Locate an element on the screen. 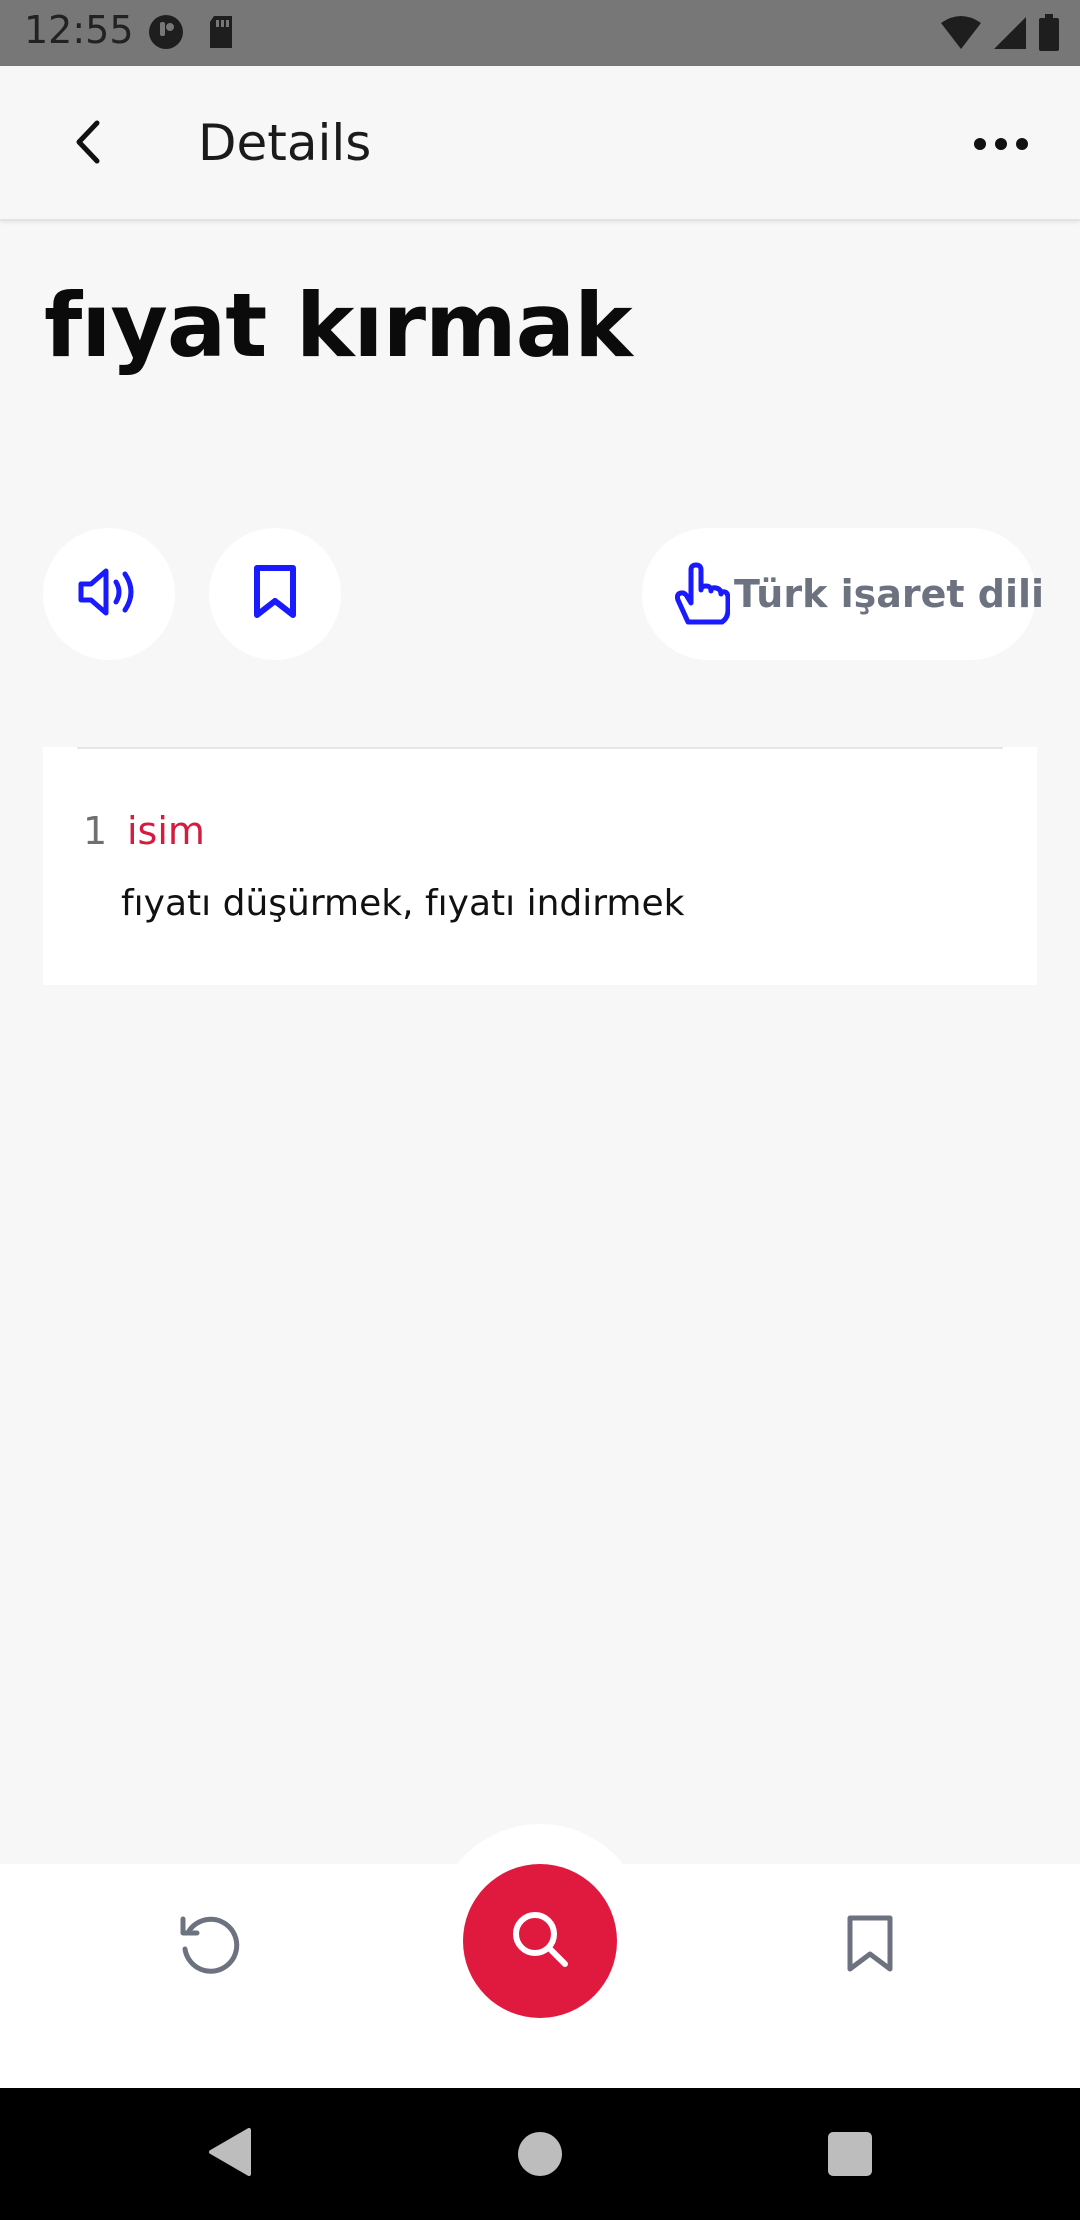 The width and height of the screenshot is (1080, 2220). saved-words-button is located at coordinates (870, 1946).